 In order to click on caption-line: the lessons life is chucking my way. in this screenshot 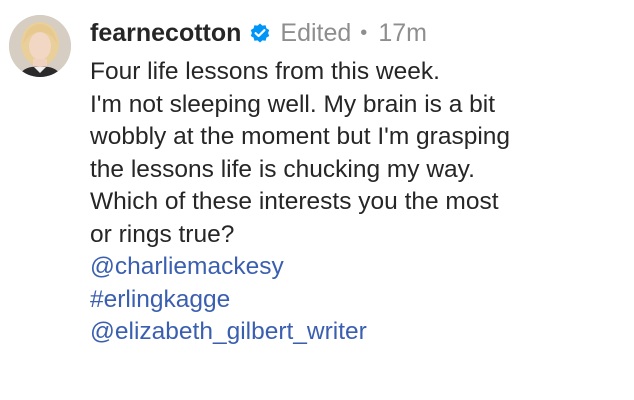, I will do `click(282, 169)`.